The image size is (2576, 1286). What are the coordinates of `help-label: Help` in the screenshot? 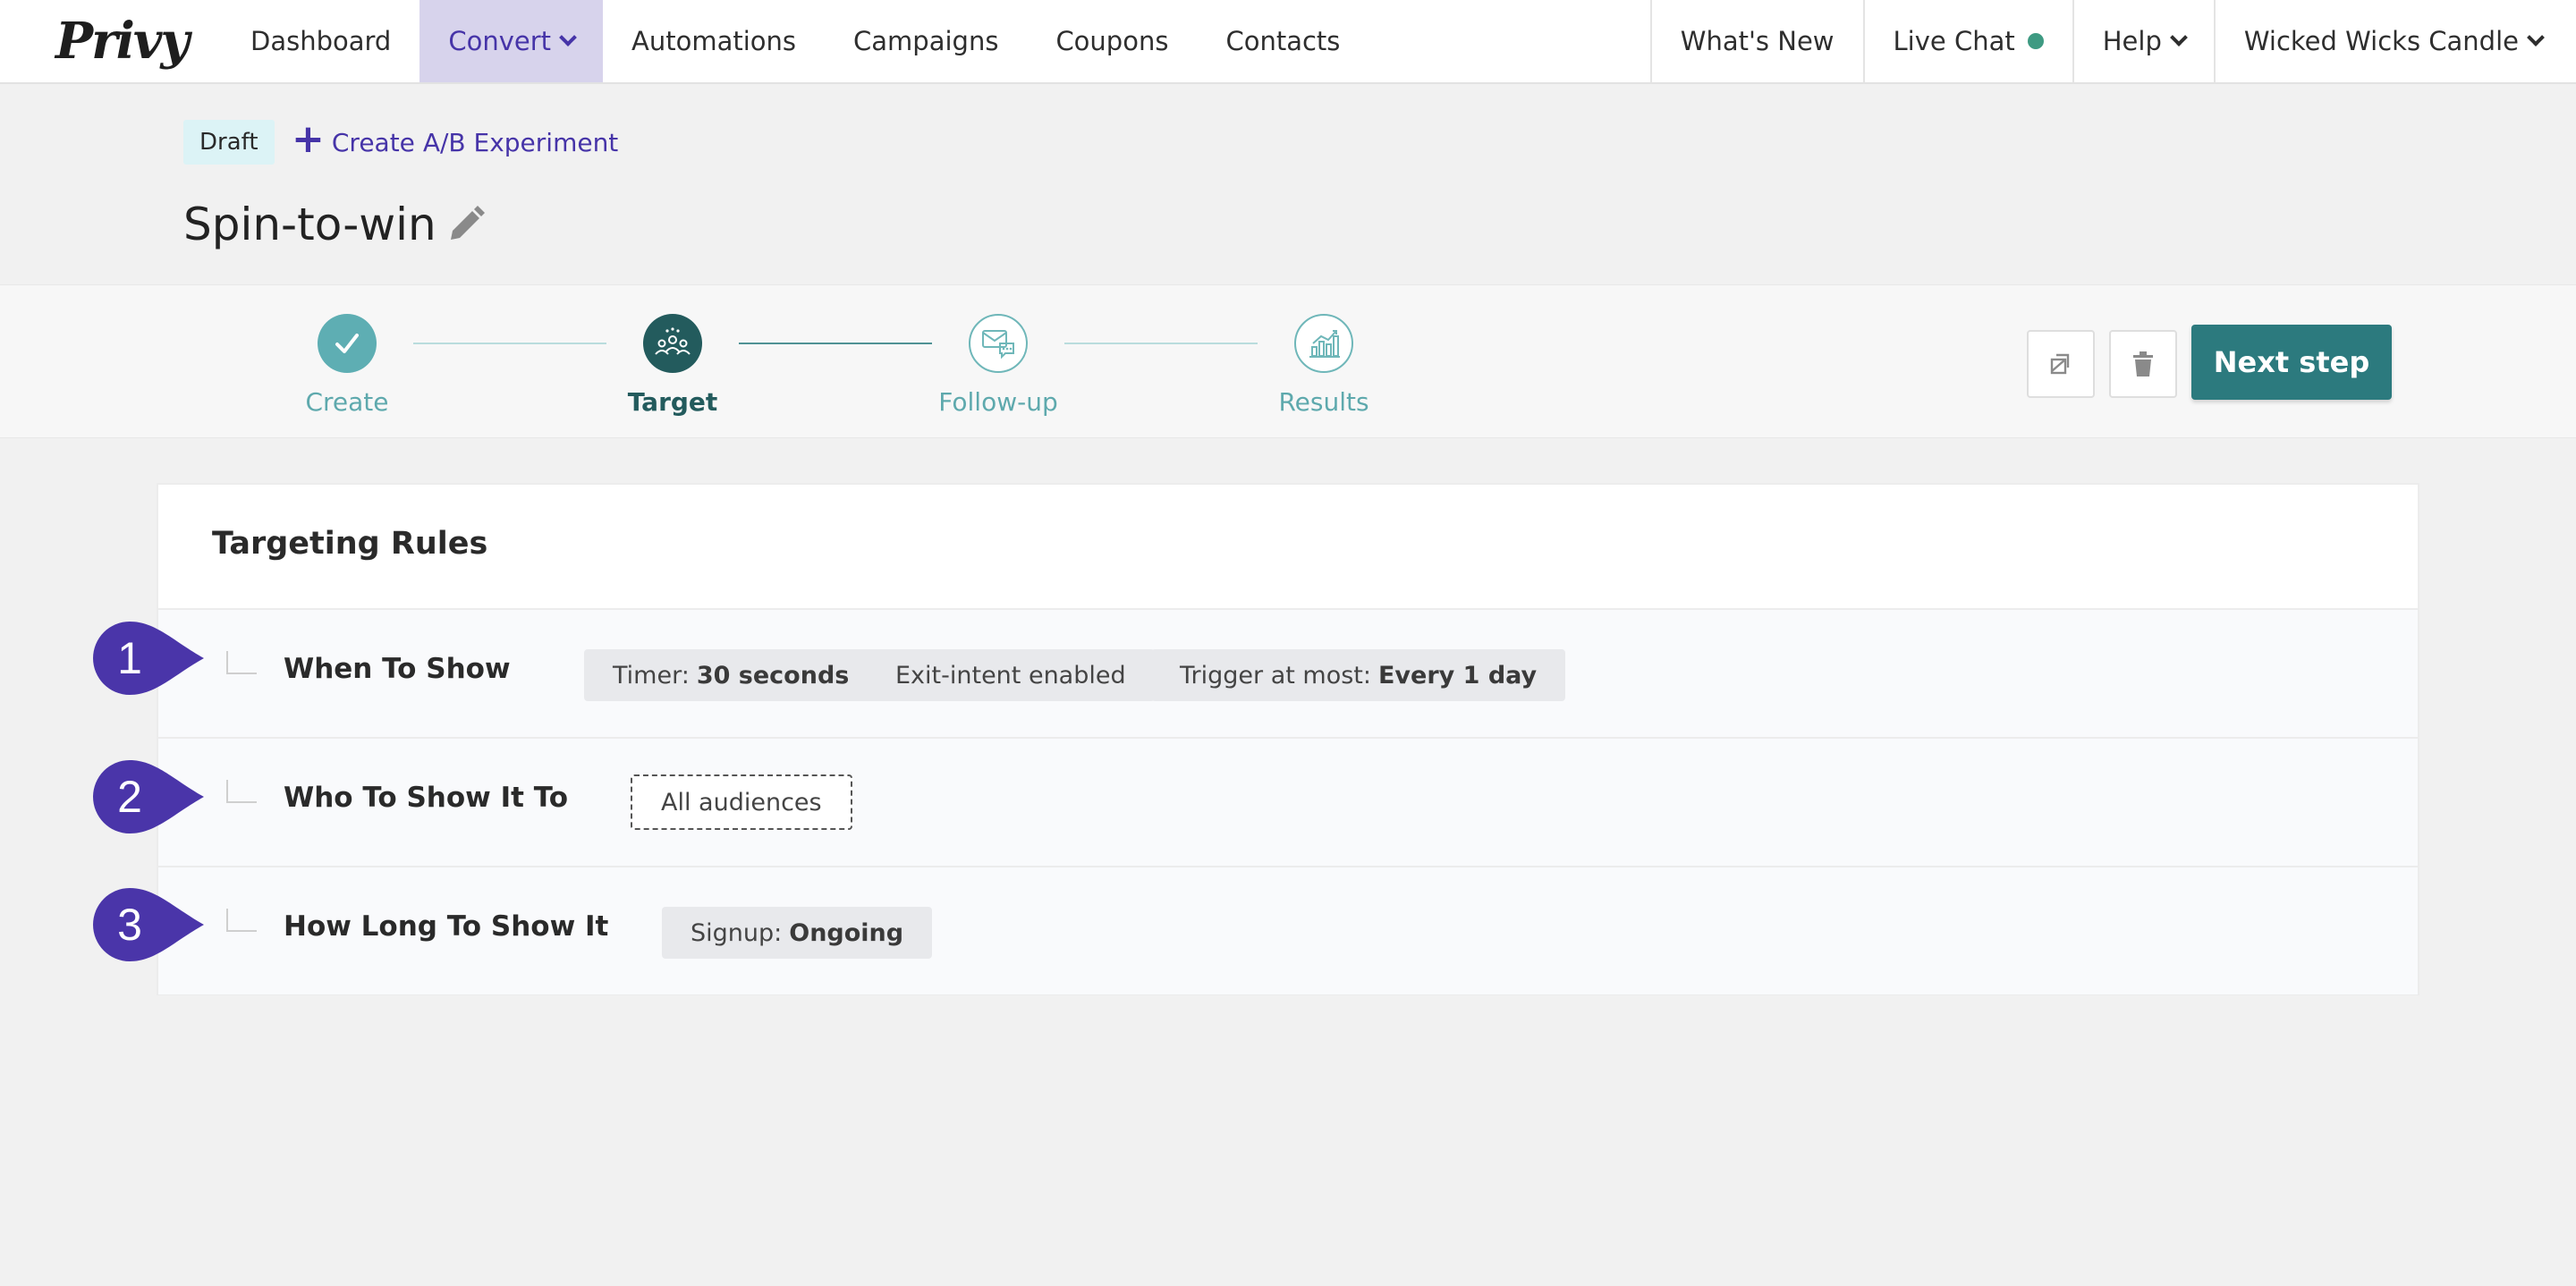 It's located at (2132, 41).